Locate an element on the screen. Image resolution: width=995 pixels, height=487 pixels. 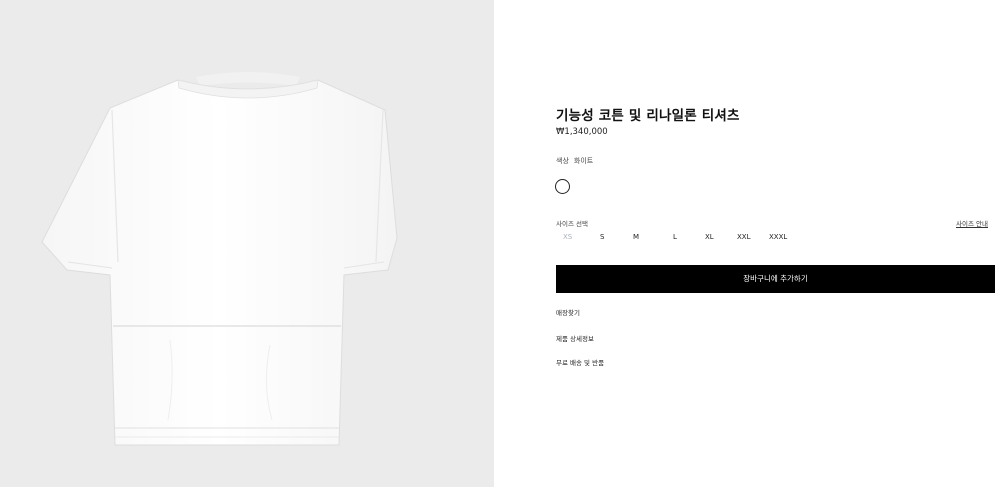
size-option-m: M is located at coordinates (636, 237).